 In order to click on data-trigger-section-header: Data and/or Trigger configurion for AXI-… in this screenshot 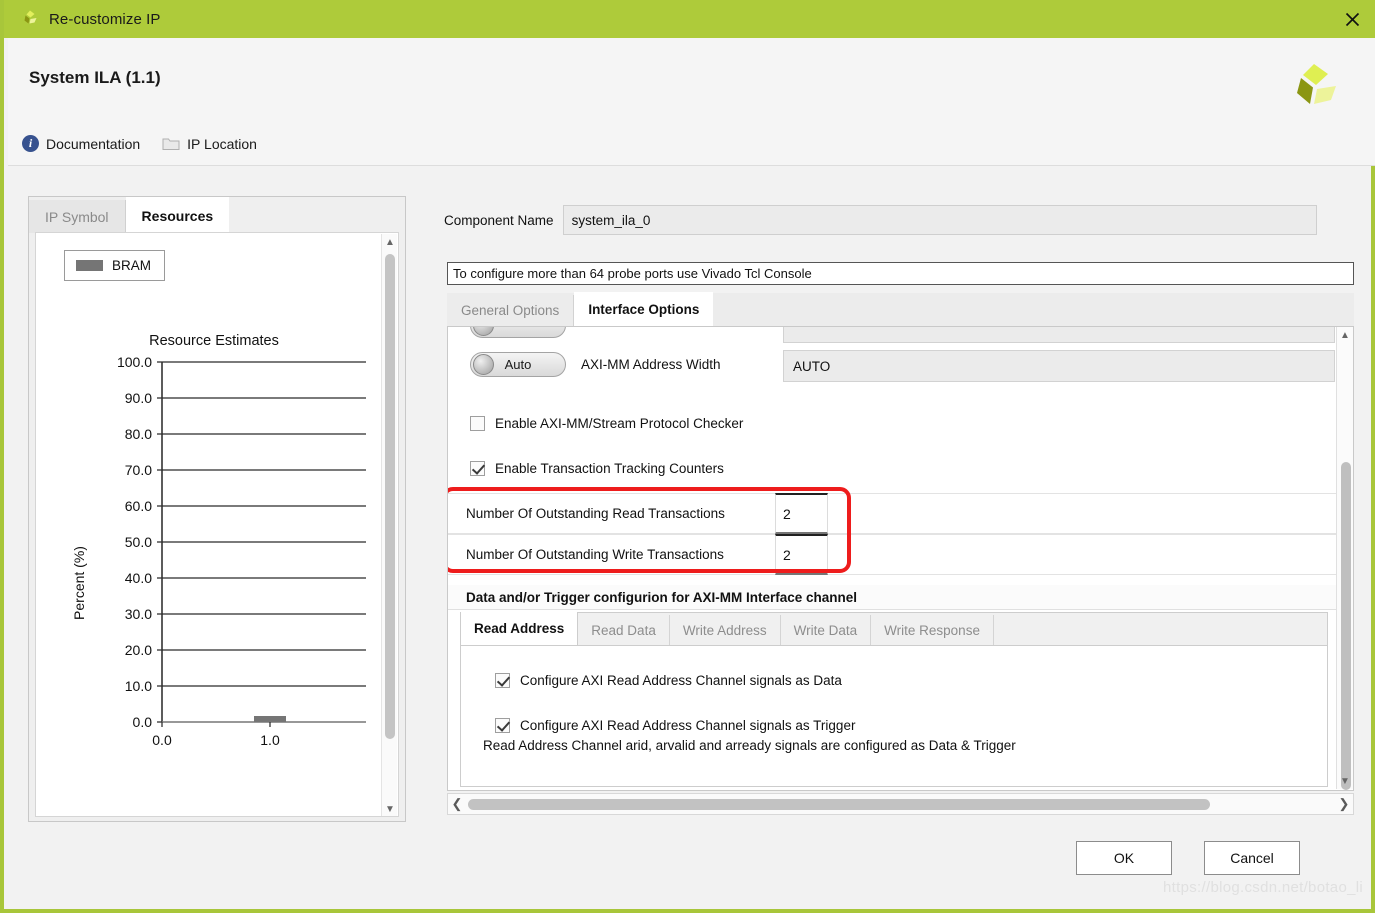, I will do `click(892, 597)`.